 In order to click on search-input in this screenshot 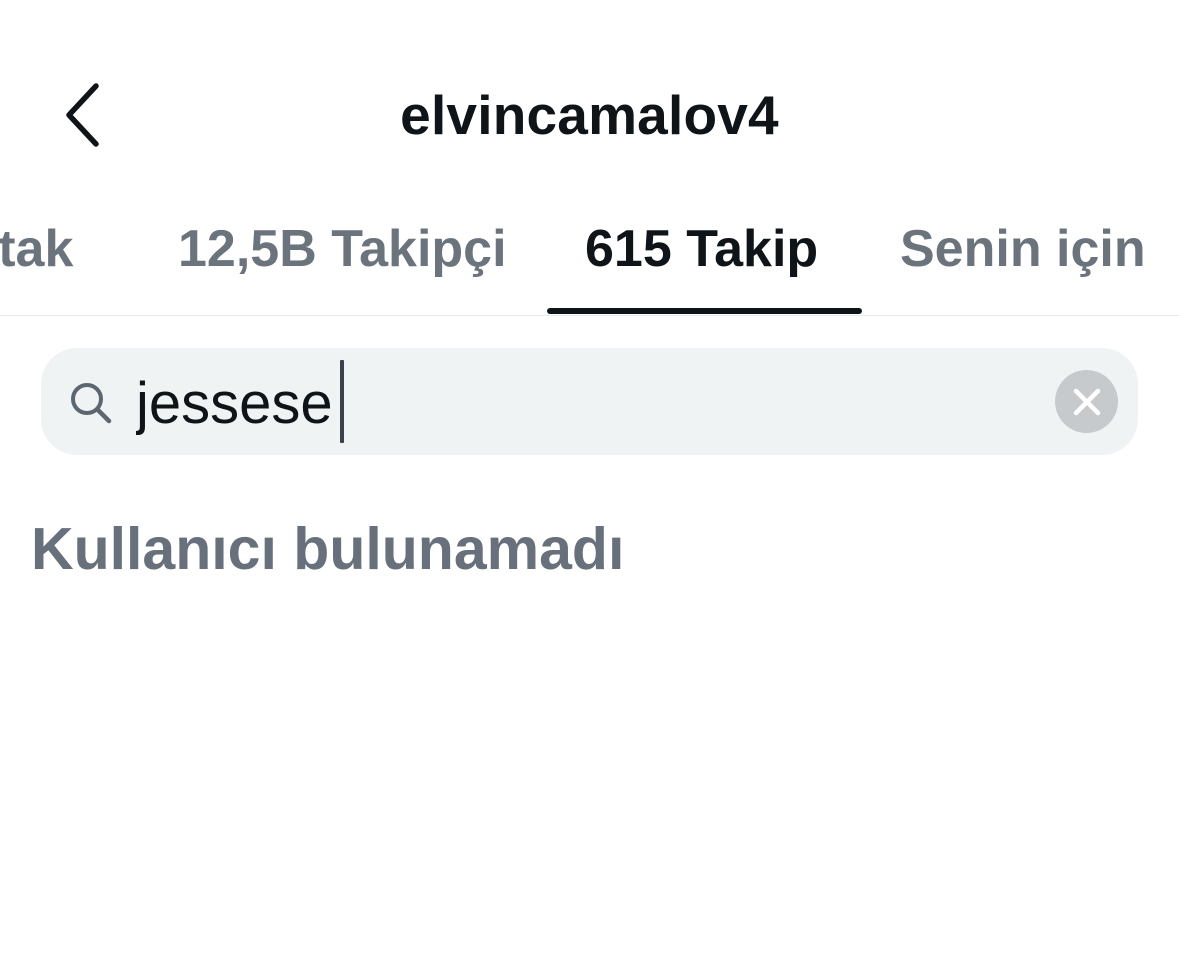, I will do `click(586, 403)`.